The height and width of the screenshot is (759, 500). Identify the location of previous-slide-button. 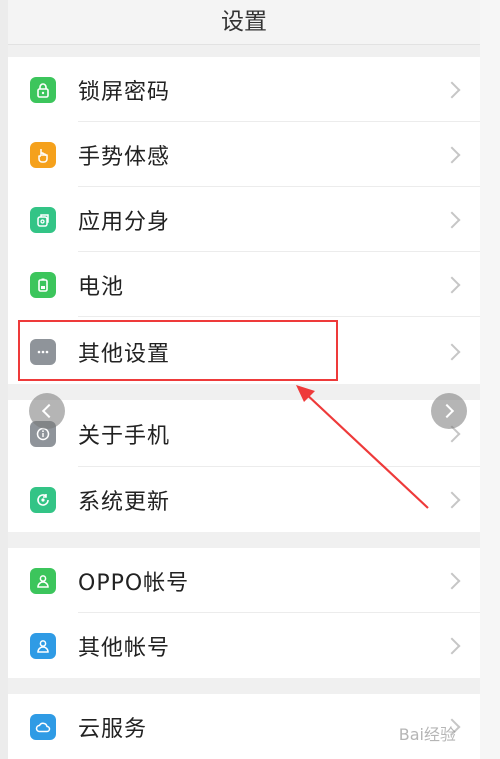
(47, 411).